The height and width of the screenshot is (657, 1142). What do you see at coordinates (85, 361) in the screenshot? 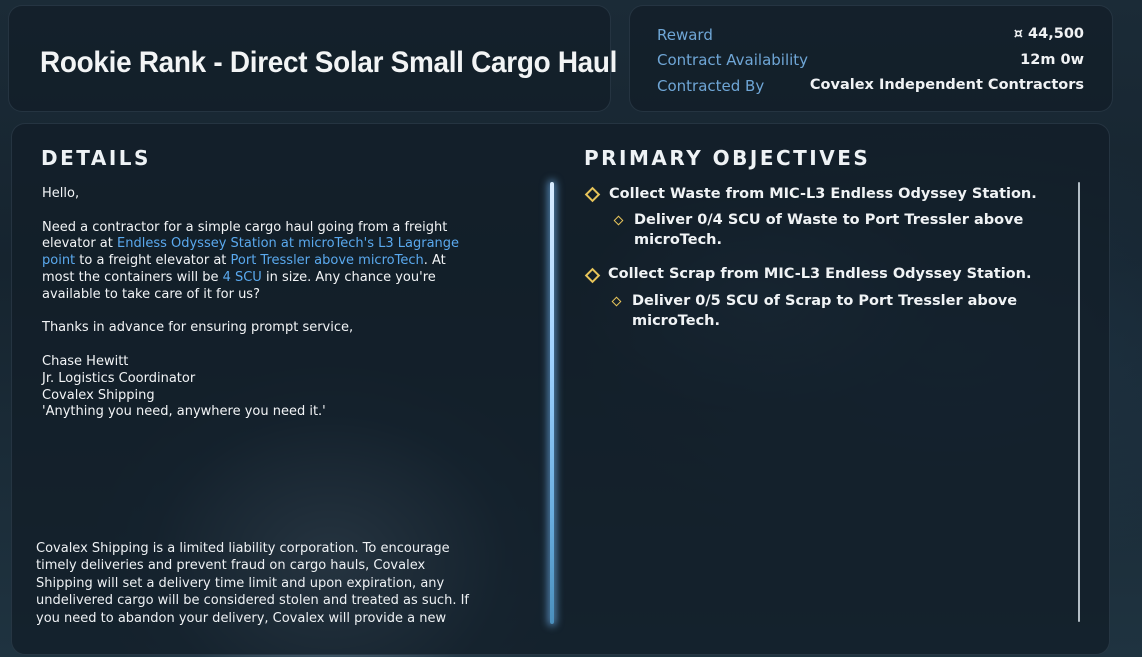
I see `signature-name: Chase Hewitt` at bounding box center [85, 361].